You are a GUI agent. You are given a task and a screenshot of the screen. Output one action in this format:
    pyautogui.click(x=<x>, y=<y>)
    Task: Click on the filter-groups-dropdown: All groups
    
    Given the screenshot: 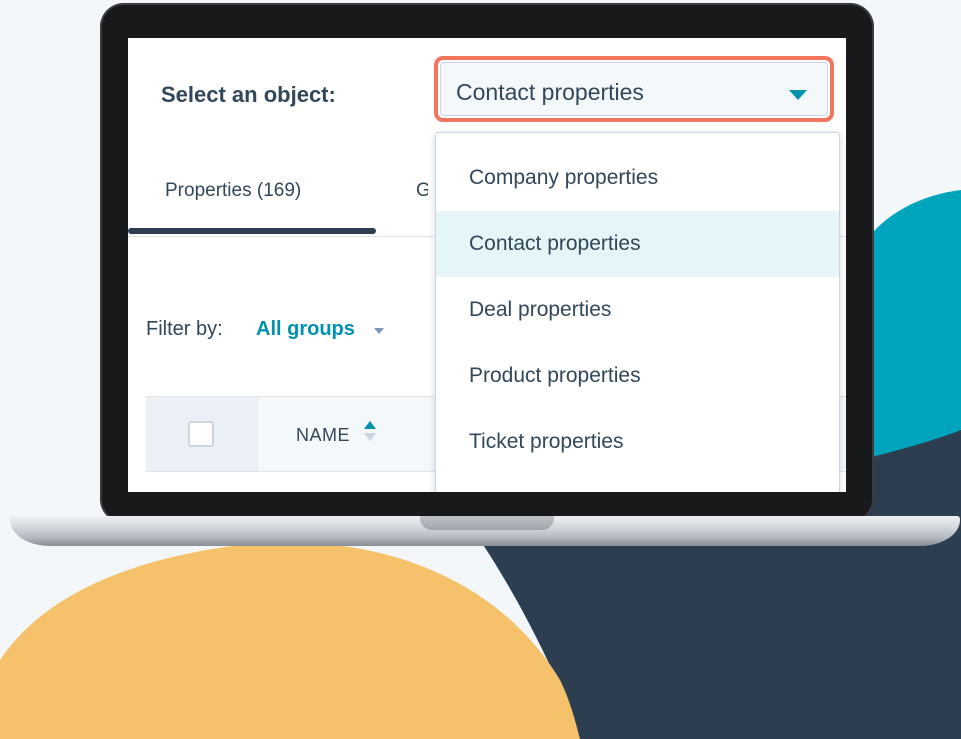 What is the action you would take?
    pyautogui.click(x=305, y=329)
    